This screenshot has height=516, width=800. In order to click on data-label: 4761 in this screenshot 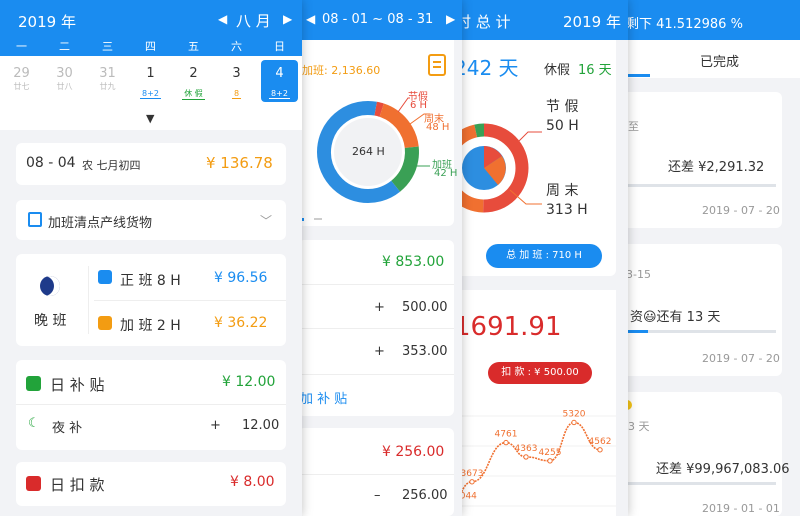, I will do `click(506, 435)`.